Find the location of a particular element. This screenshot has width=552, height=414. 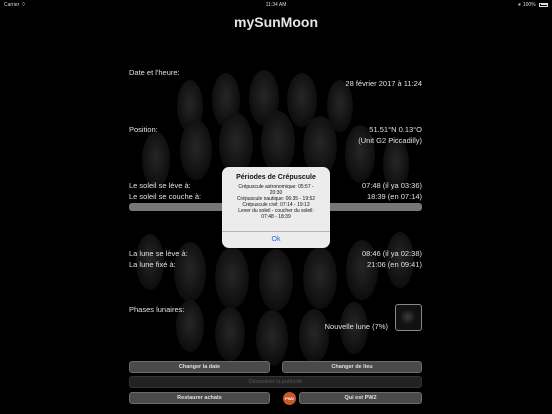

sunset-label: Le soleil se couche à: is located at coordinates (165, 196).